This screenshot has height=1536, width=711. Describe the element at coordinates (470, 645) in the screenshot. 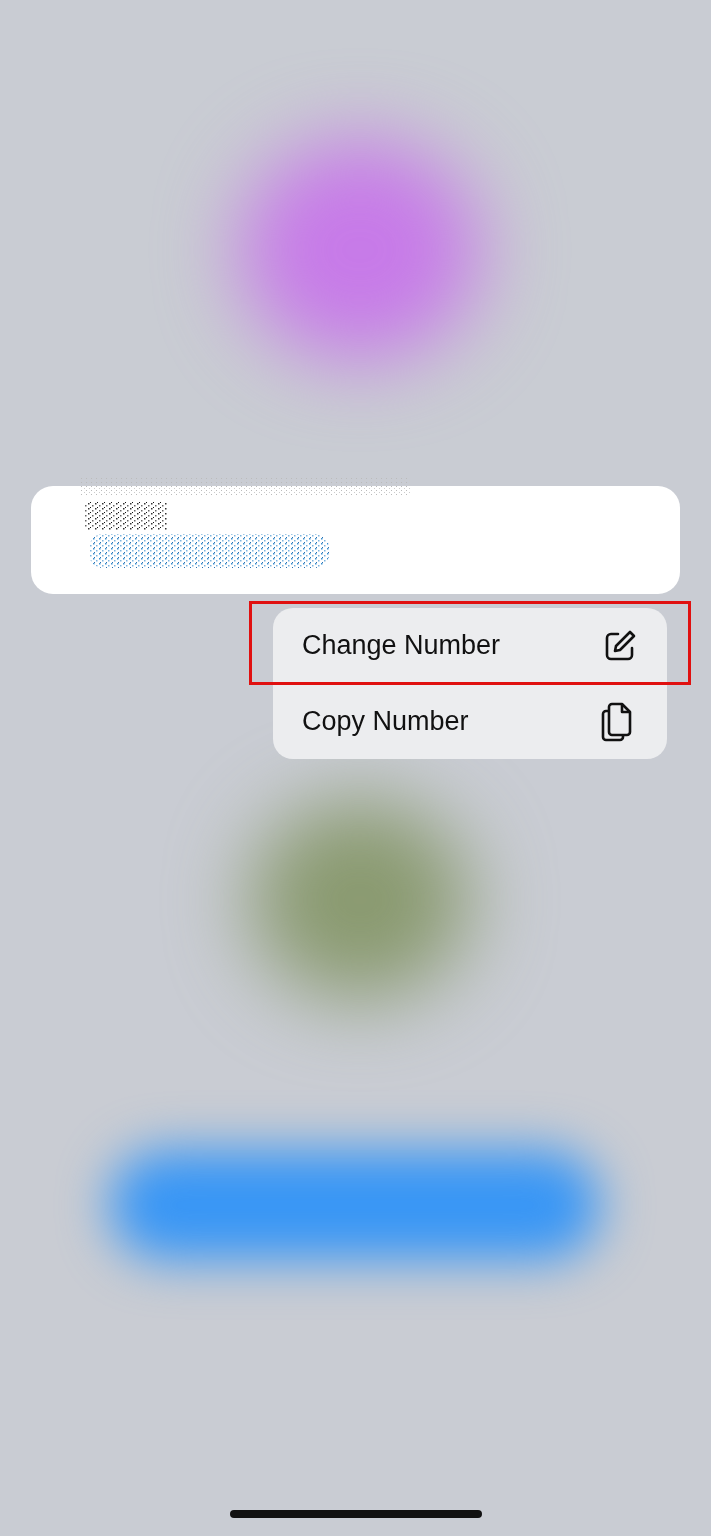

I see `menu-item: Change Number` at that location.